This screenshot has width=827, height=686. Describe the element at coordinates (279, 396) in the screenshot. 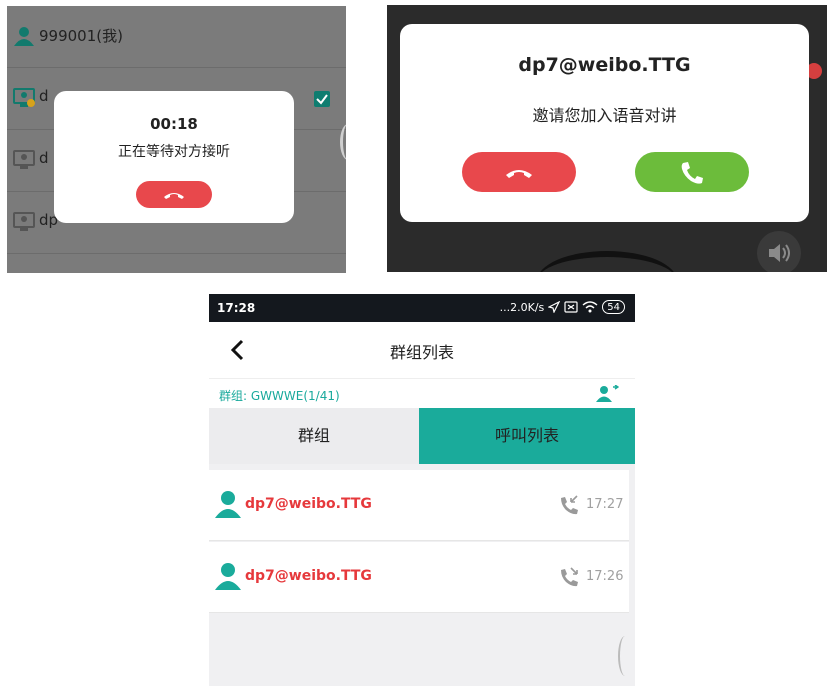

I see `group-label: 群组: GWWWE(1/41)` at that location.